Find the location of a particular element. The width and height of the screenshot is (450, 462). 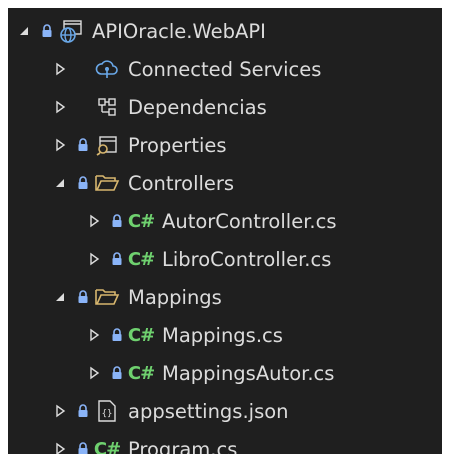

web-project-icon is located at coordinates (71, 31).